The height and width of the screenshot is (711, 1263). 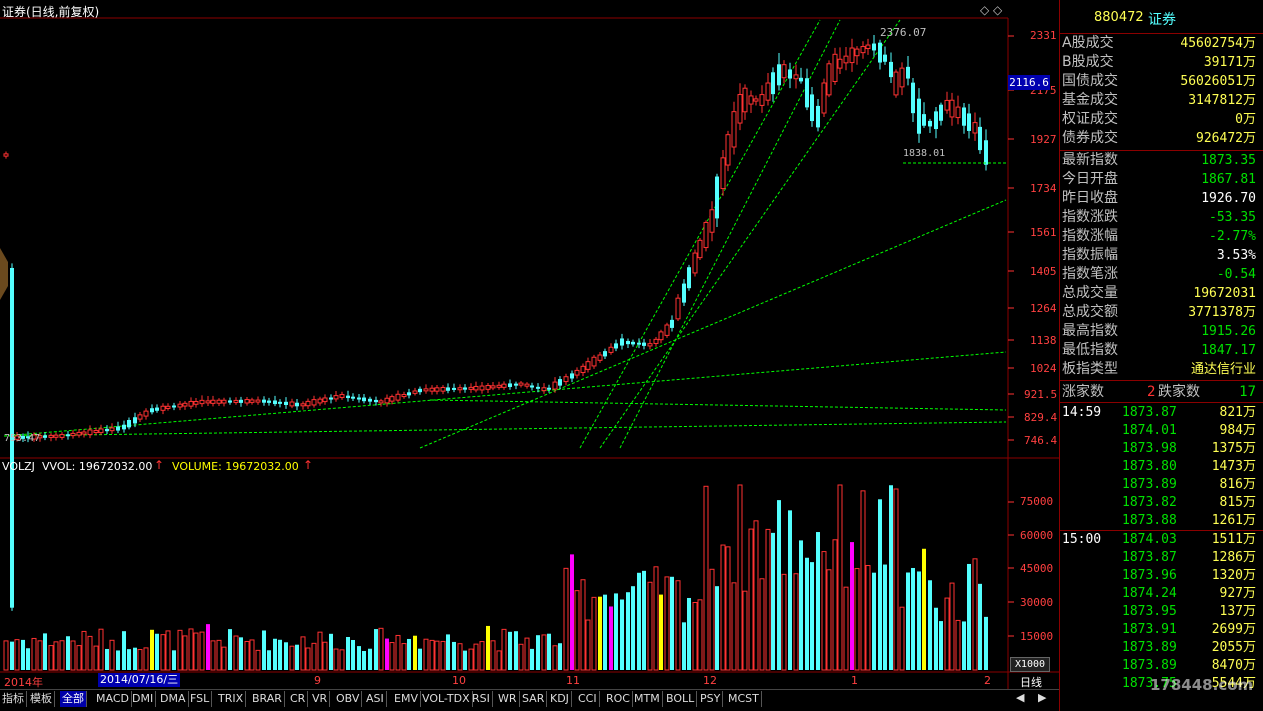 I want to click on tab-brar: BRAR, so click(x=267, y=699).